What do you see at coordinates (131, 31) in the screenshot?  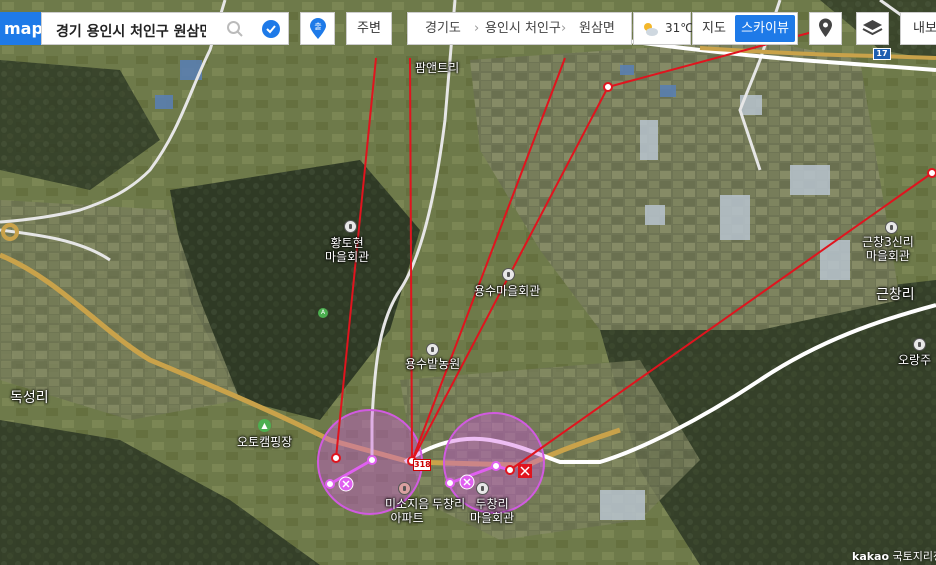 I see `search-input: 경기 용인시 처인구 원삼면` at bounding box center [131, 31].